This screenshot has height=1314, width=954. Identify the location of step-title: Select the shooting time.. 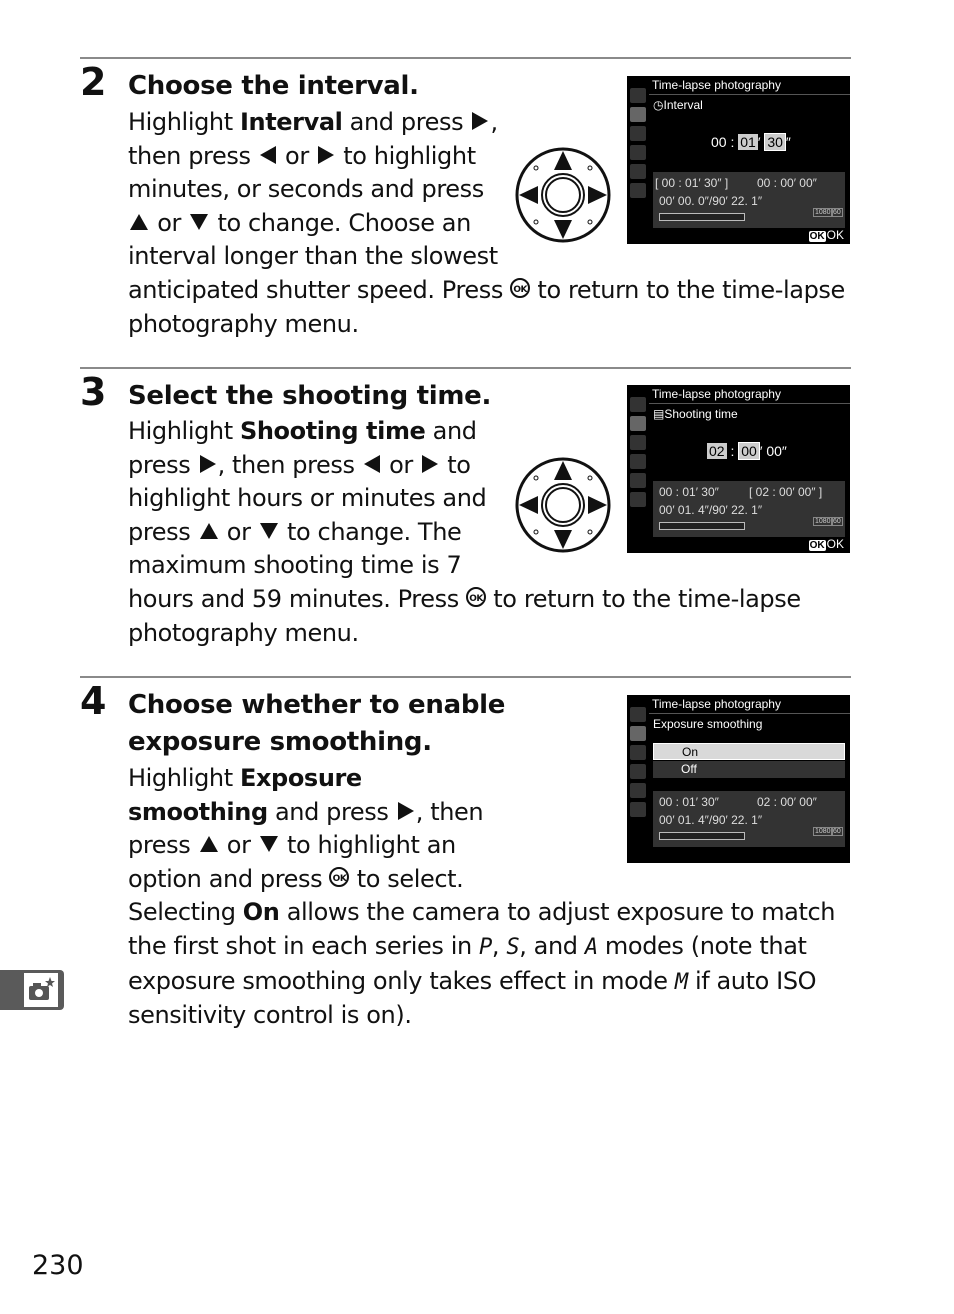
(310, 396).